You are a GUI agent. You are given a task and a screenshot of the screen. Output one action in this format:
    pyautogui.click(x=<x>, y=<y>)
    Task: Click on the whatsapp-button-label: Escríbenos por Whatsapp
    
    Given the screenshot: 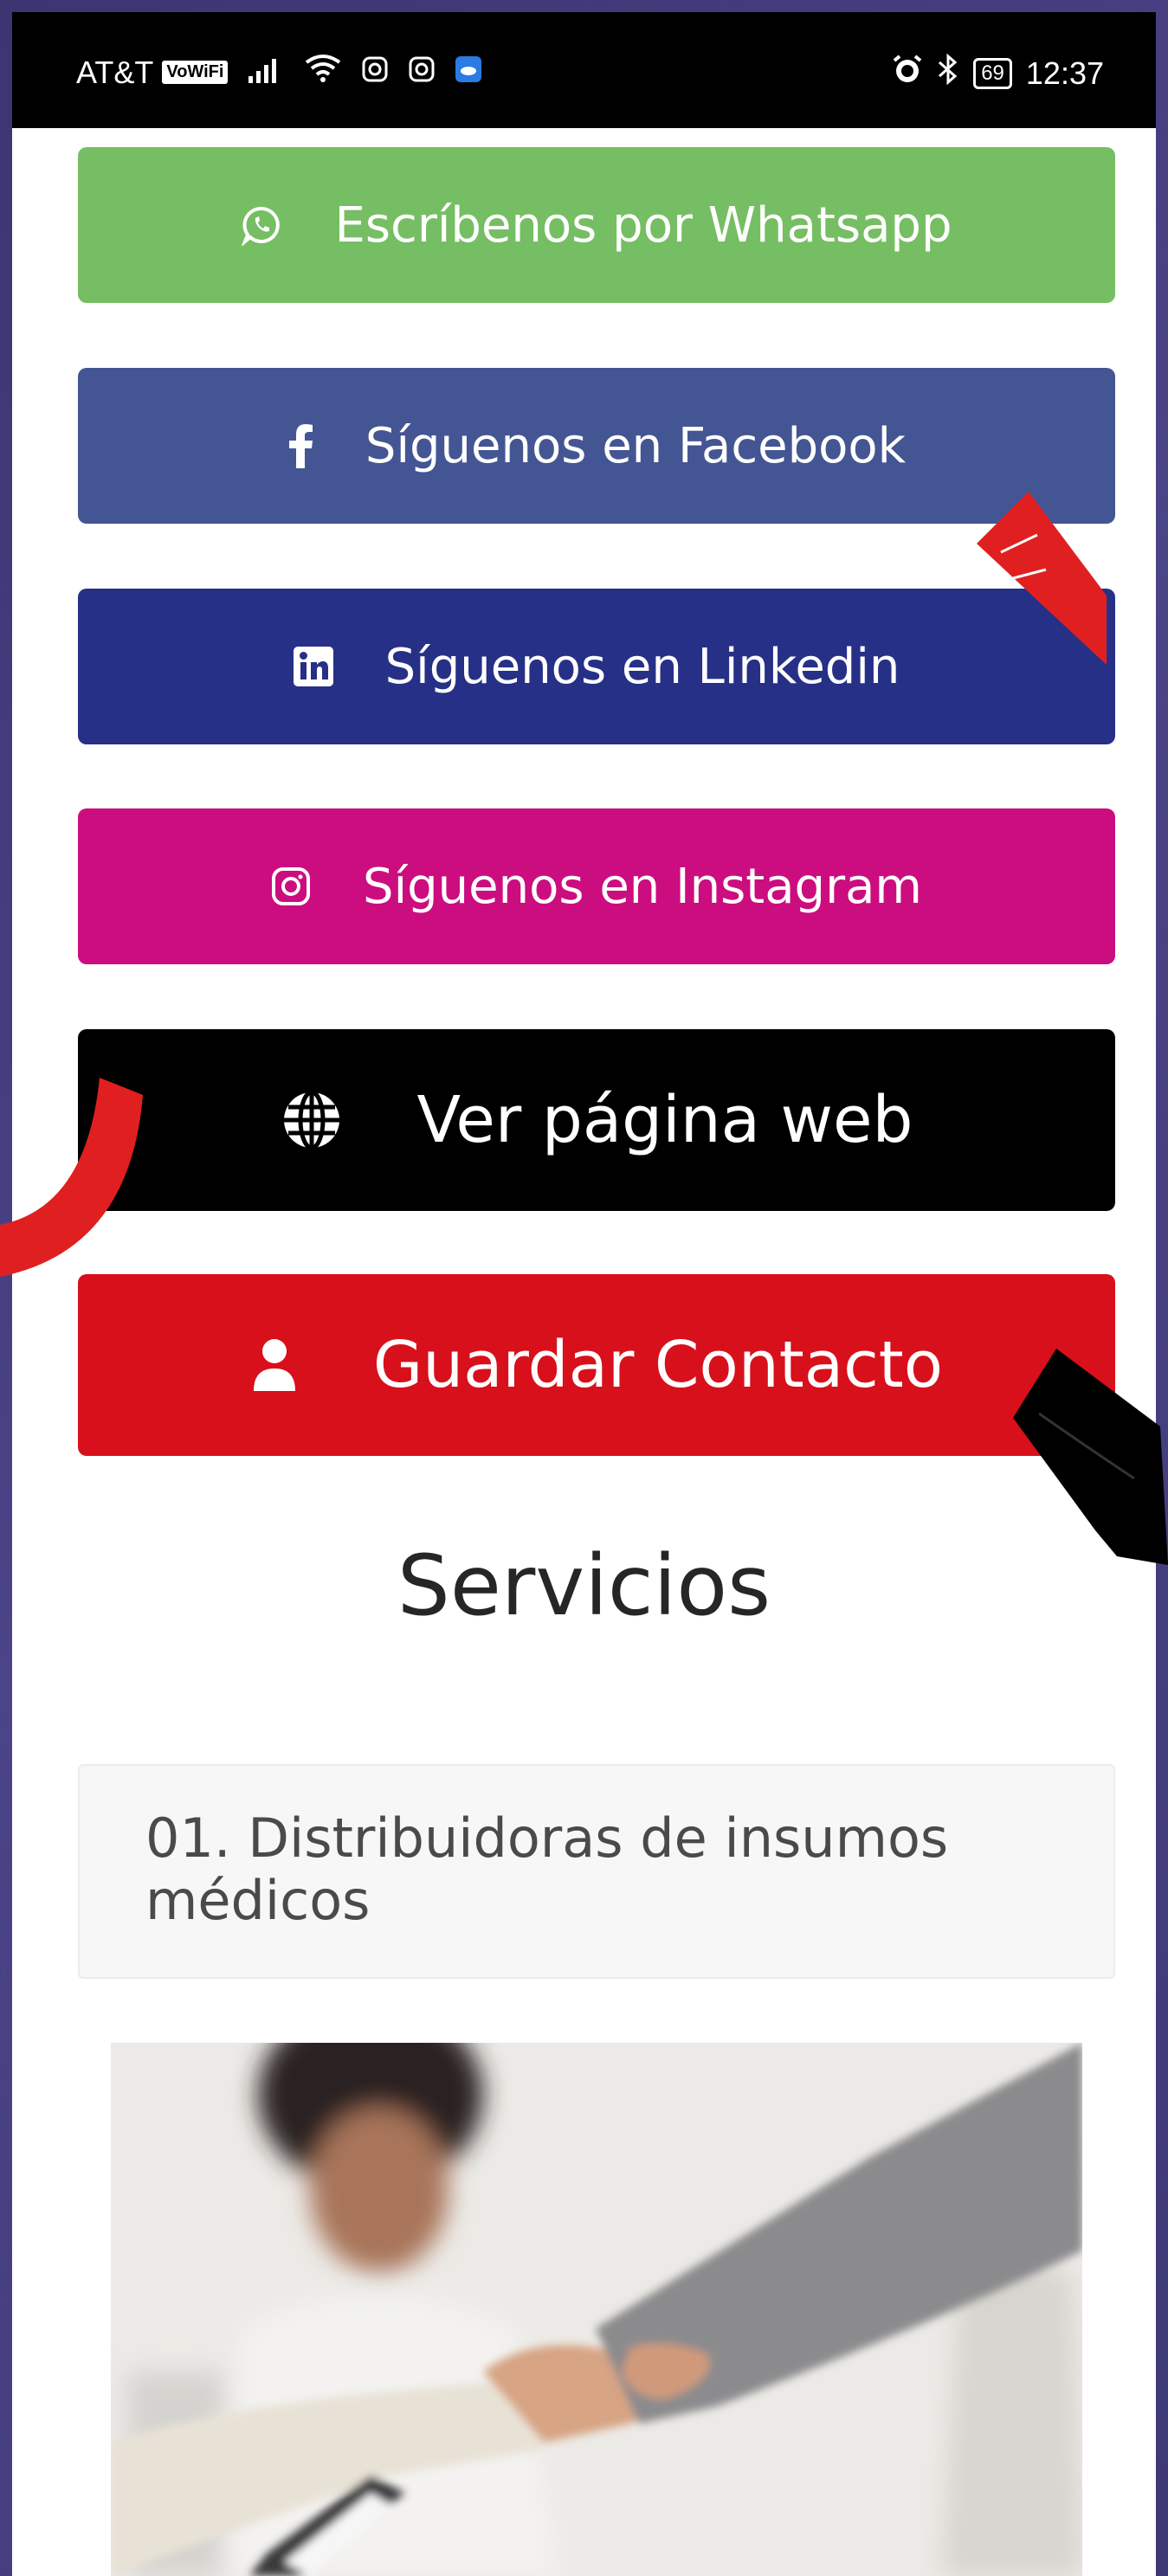 What is the action you would take?
    pyautogui.click(x=643, y=225)
    